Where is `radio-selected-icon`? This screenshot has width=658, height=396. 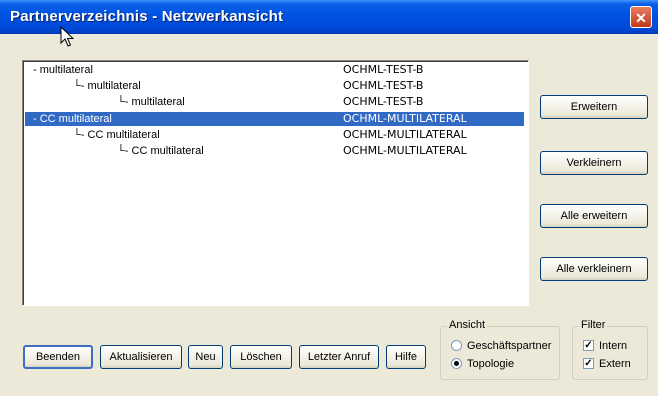
radio-selected-icon is located at coordinates (456, 363).